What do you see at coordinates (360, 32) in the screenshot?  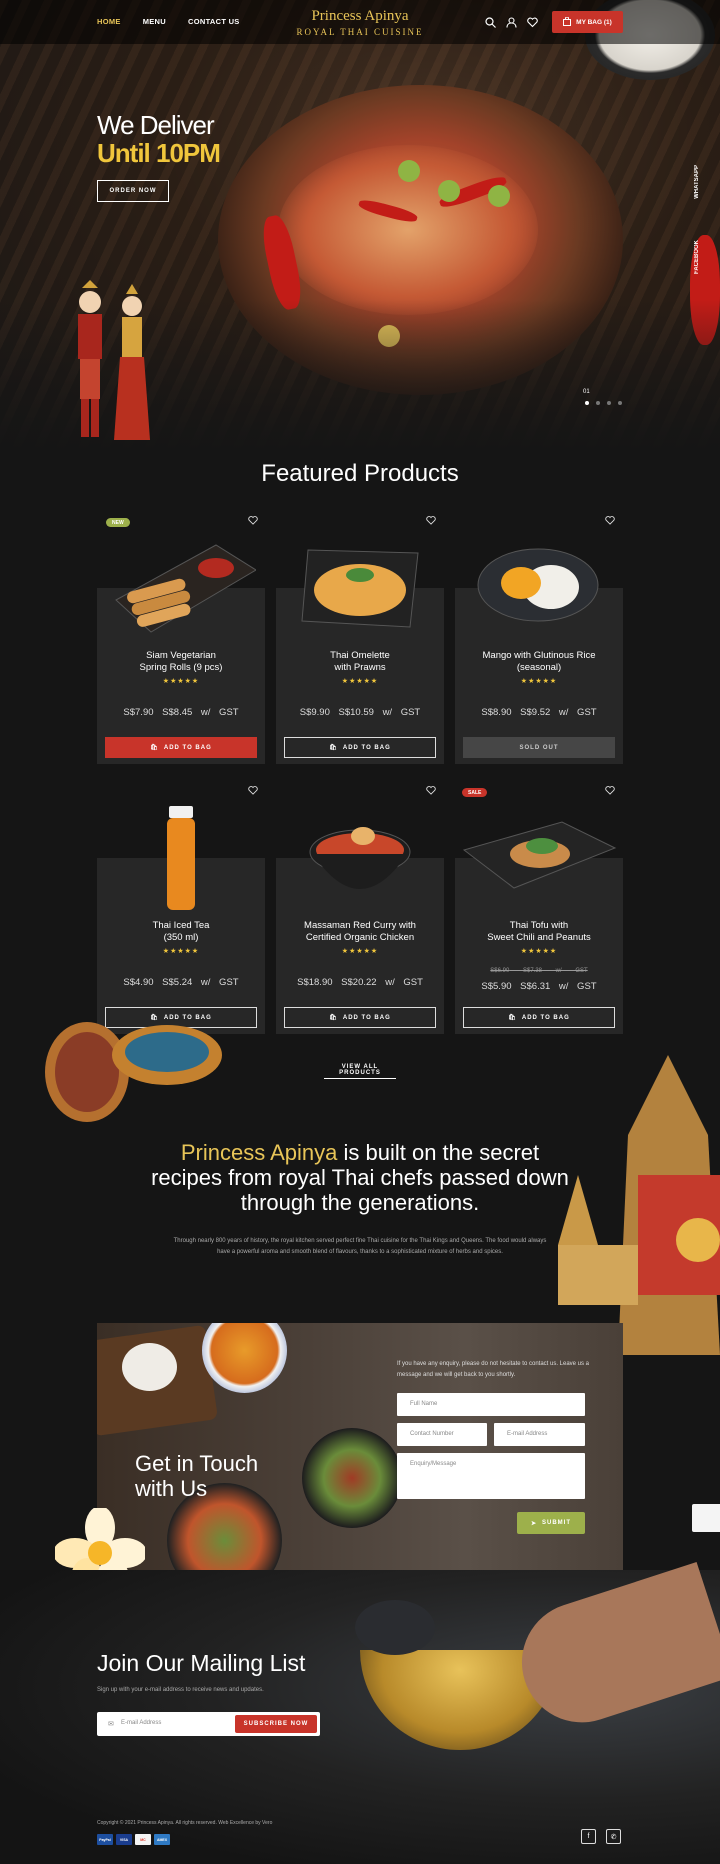 I see `logo-tagline: ROYAL THAI CUISINE` at bounding box center [360, 32].